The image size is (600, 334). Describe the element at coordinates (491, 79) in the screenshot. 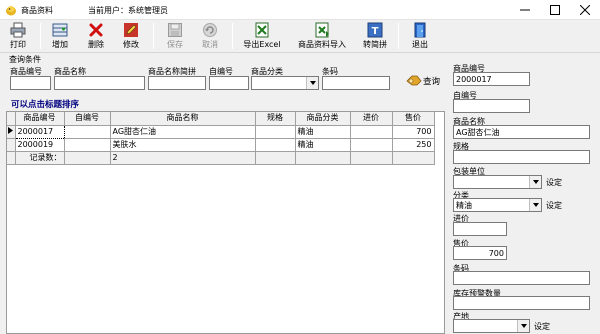

I see `detail-code-field: 2000017` at that location.